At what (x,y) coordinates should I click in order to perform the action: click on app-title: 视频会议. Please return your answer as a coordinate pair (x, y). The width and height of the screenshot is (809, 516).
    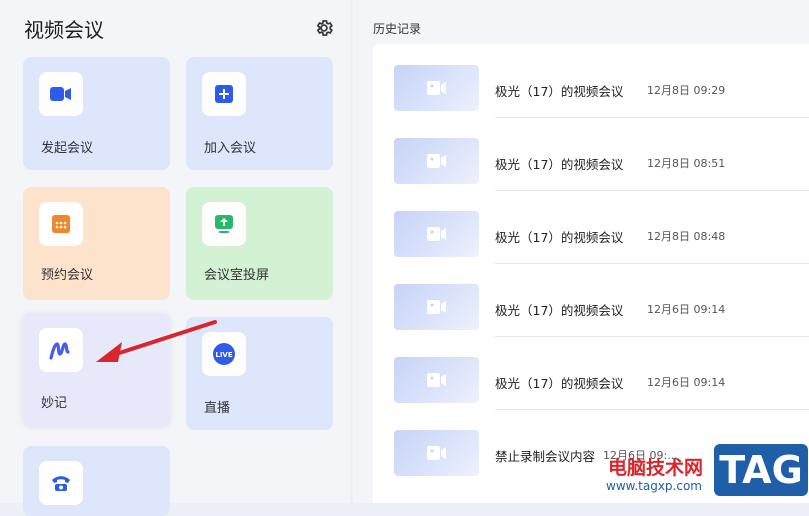
    Looking at the image, I should click on (64, 30).